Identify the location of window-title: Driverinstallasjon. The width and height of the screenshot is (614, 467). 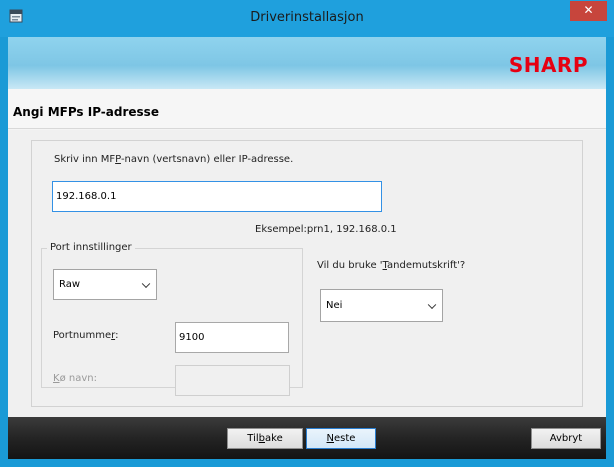
(307, 17).